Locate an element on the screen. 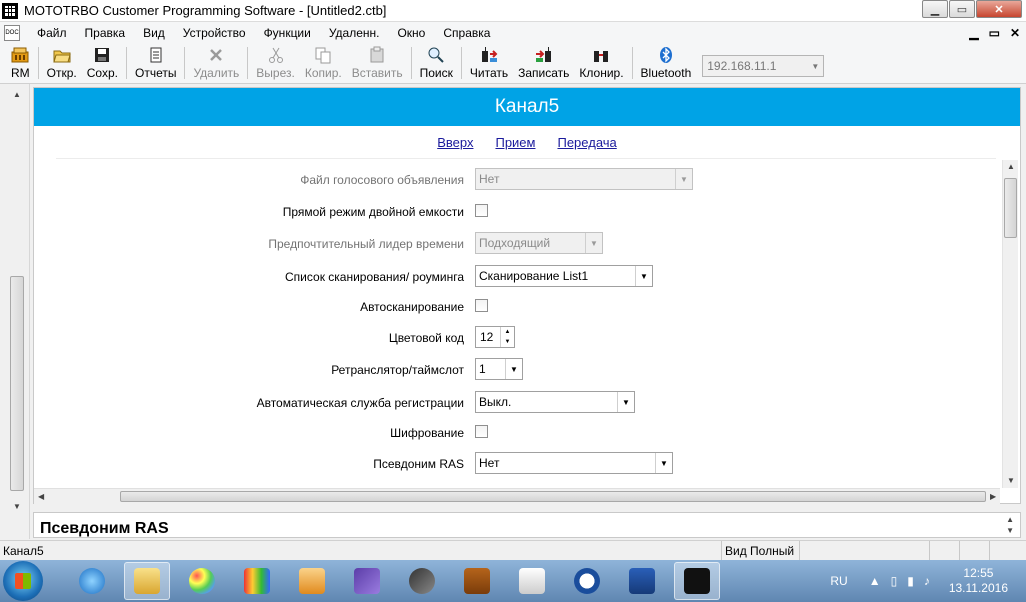  open-button: Откр. is located at coordinates (62, 64).